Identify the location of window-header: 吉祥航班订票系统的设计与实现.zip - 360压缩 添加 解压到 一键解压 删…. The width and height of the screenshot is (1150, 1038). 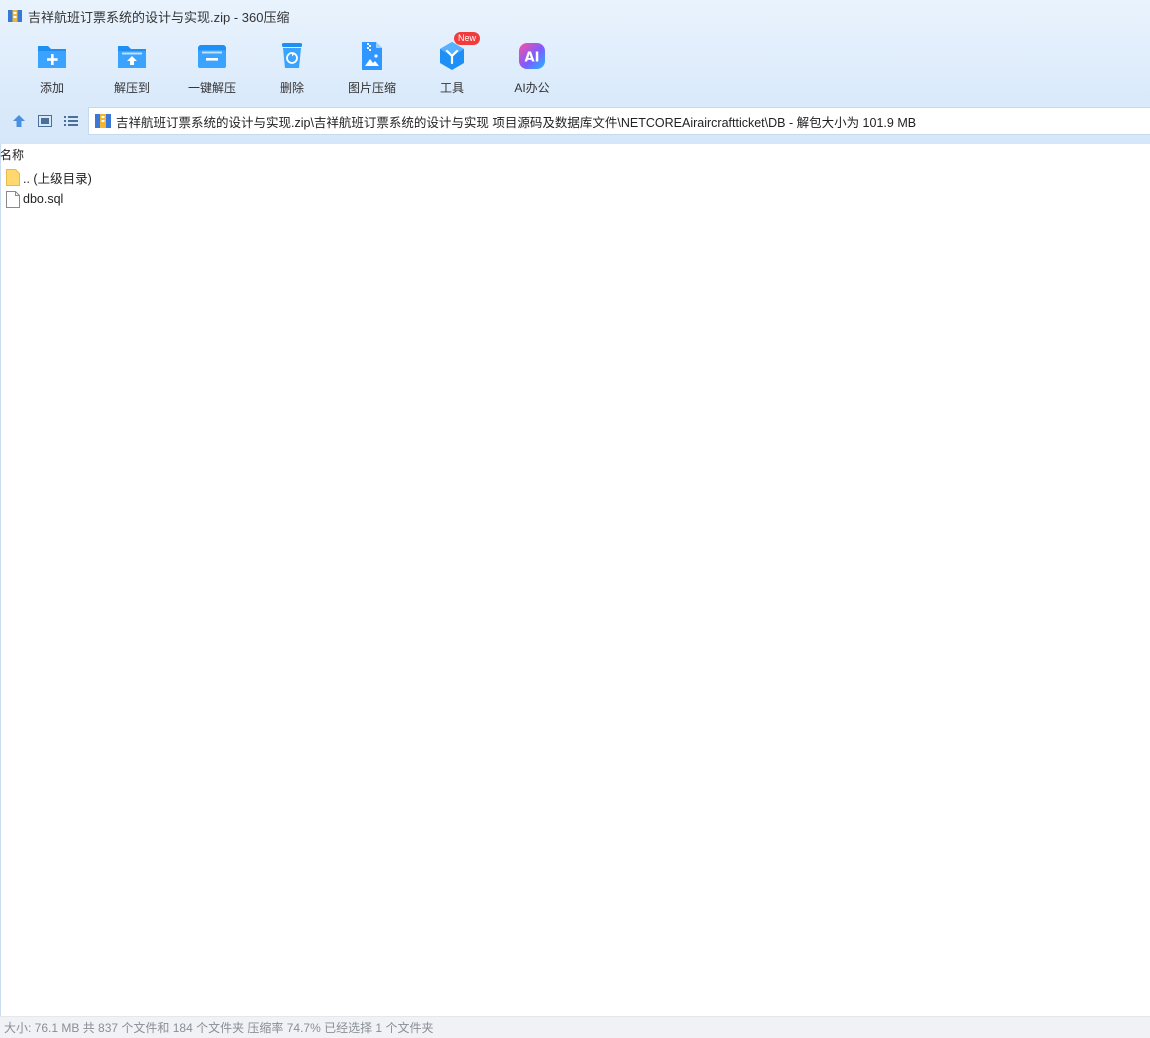
(575, 72).